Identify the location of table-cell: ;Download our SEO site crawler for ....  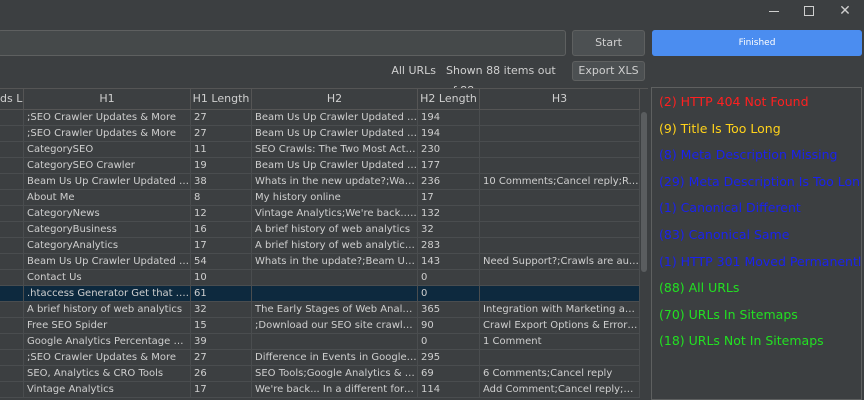
(335, 326).